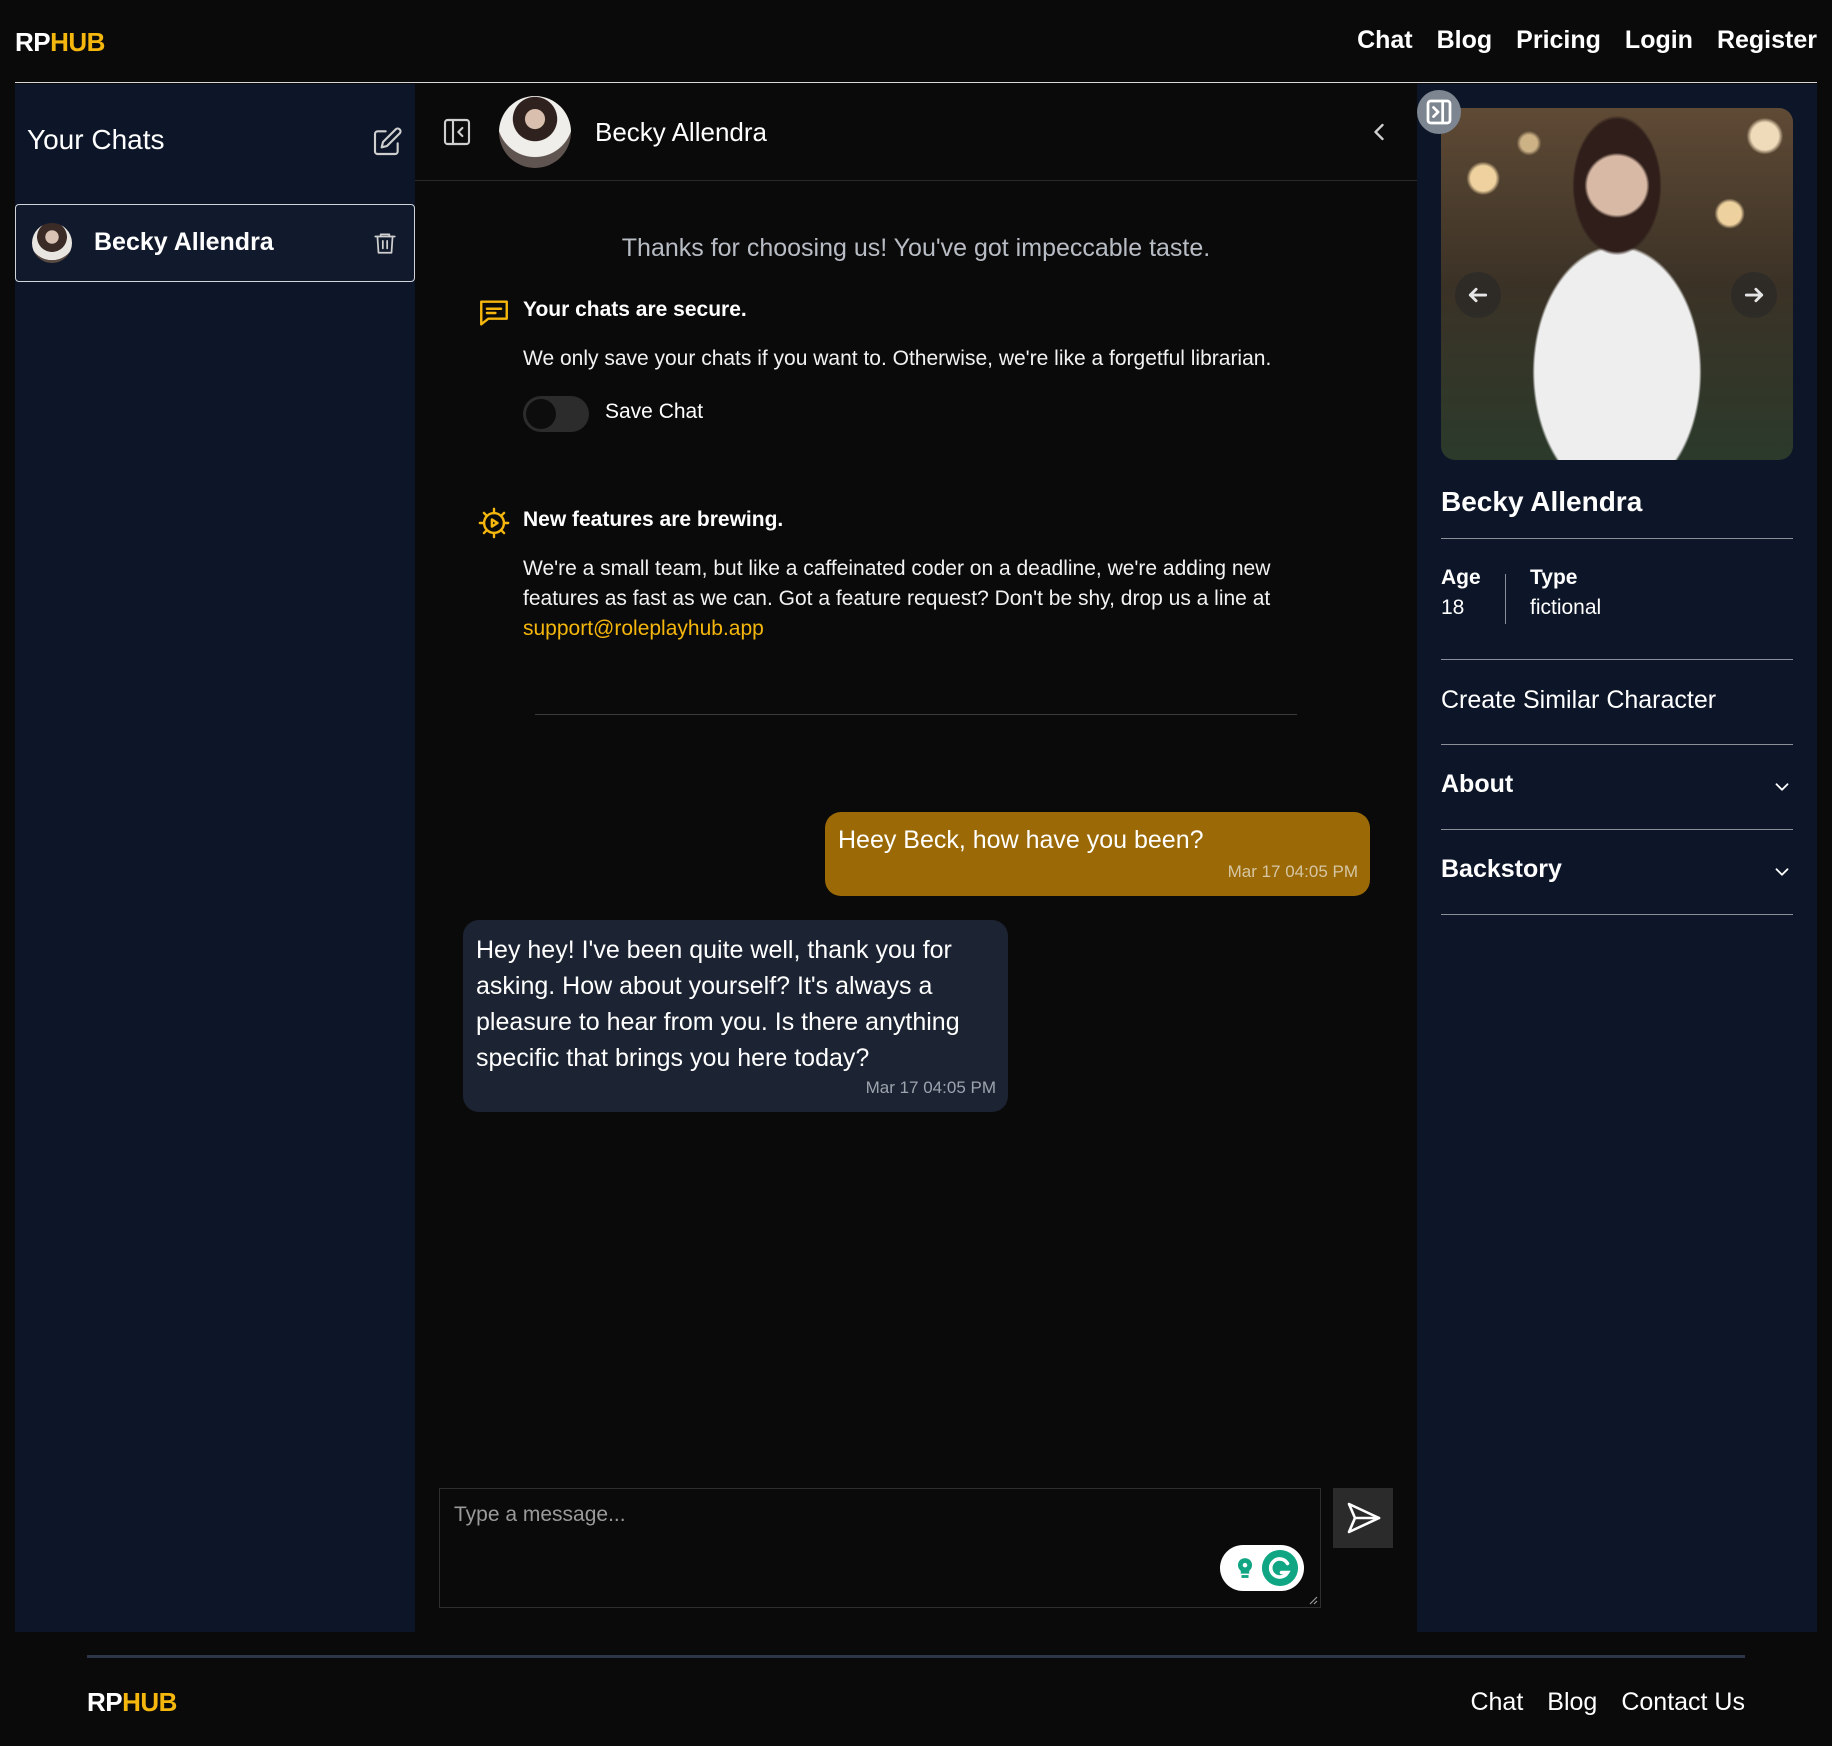 The width and height of the screenshot is (1832, 1746). Describe the element at coordinates (1767, 40) in the screenshot. I see `nav-register-link: Register` at that location.